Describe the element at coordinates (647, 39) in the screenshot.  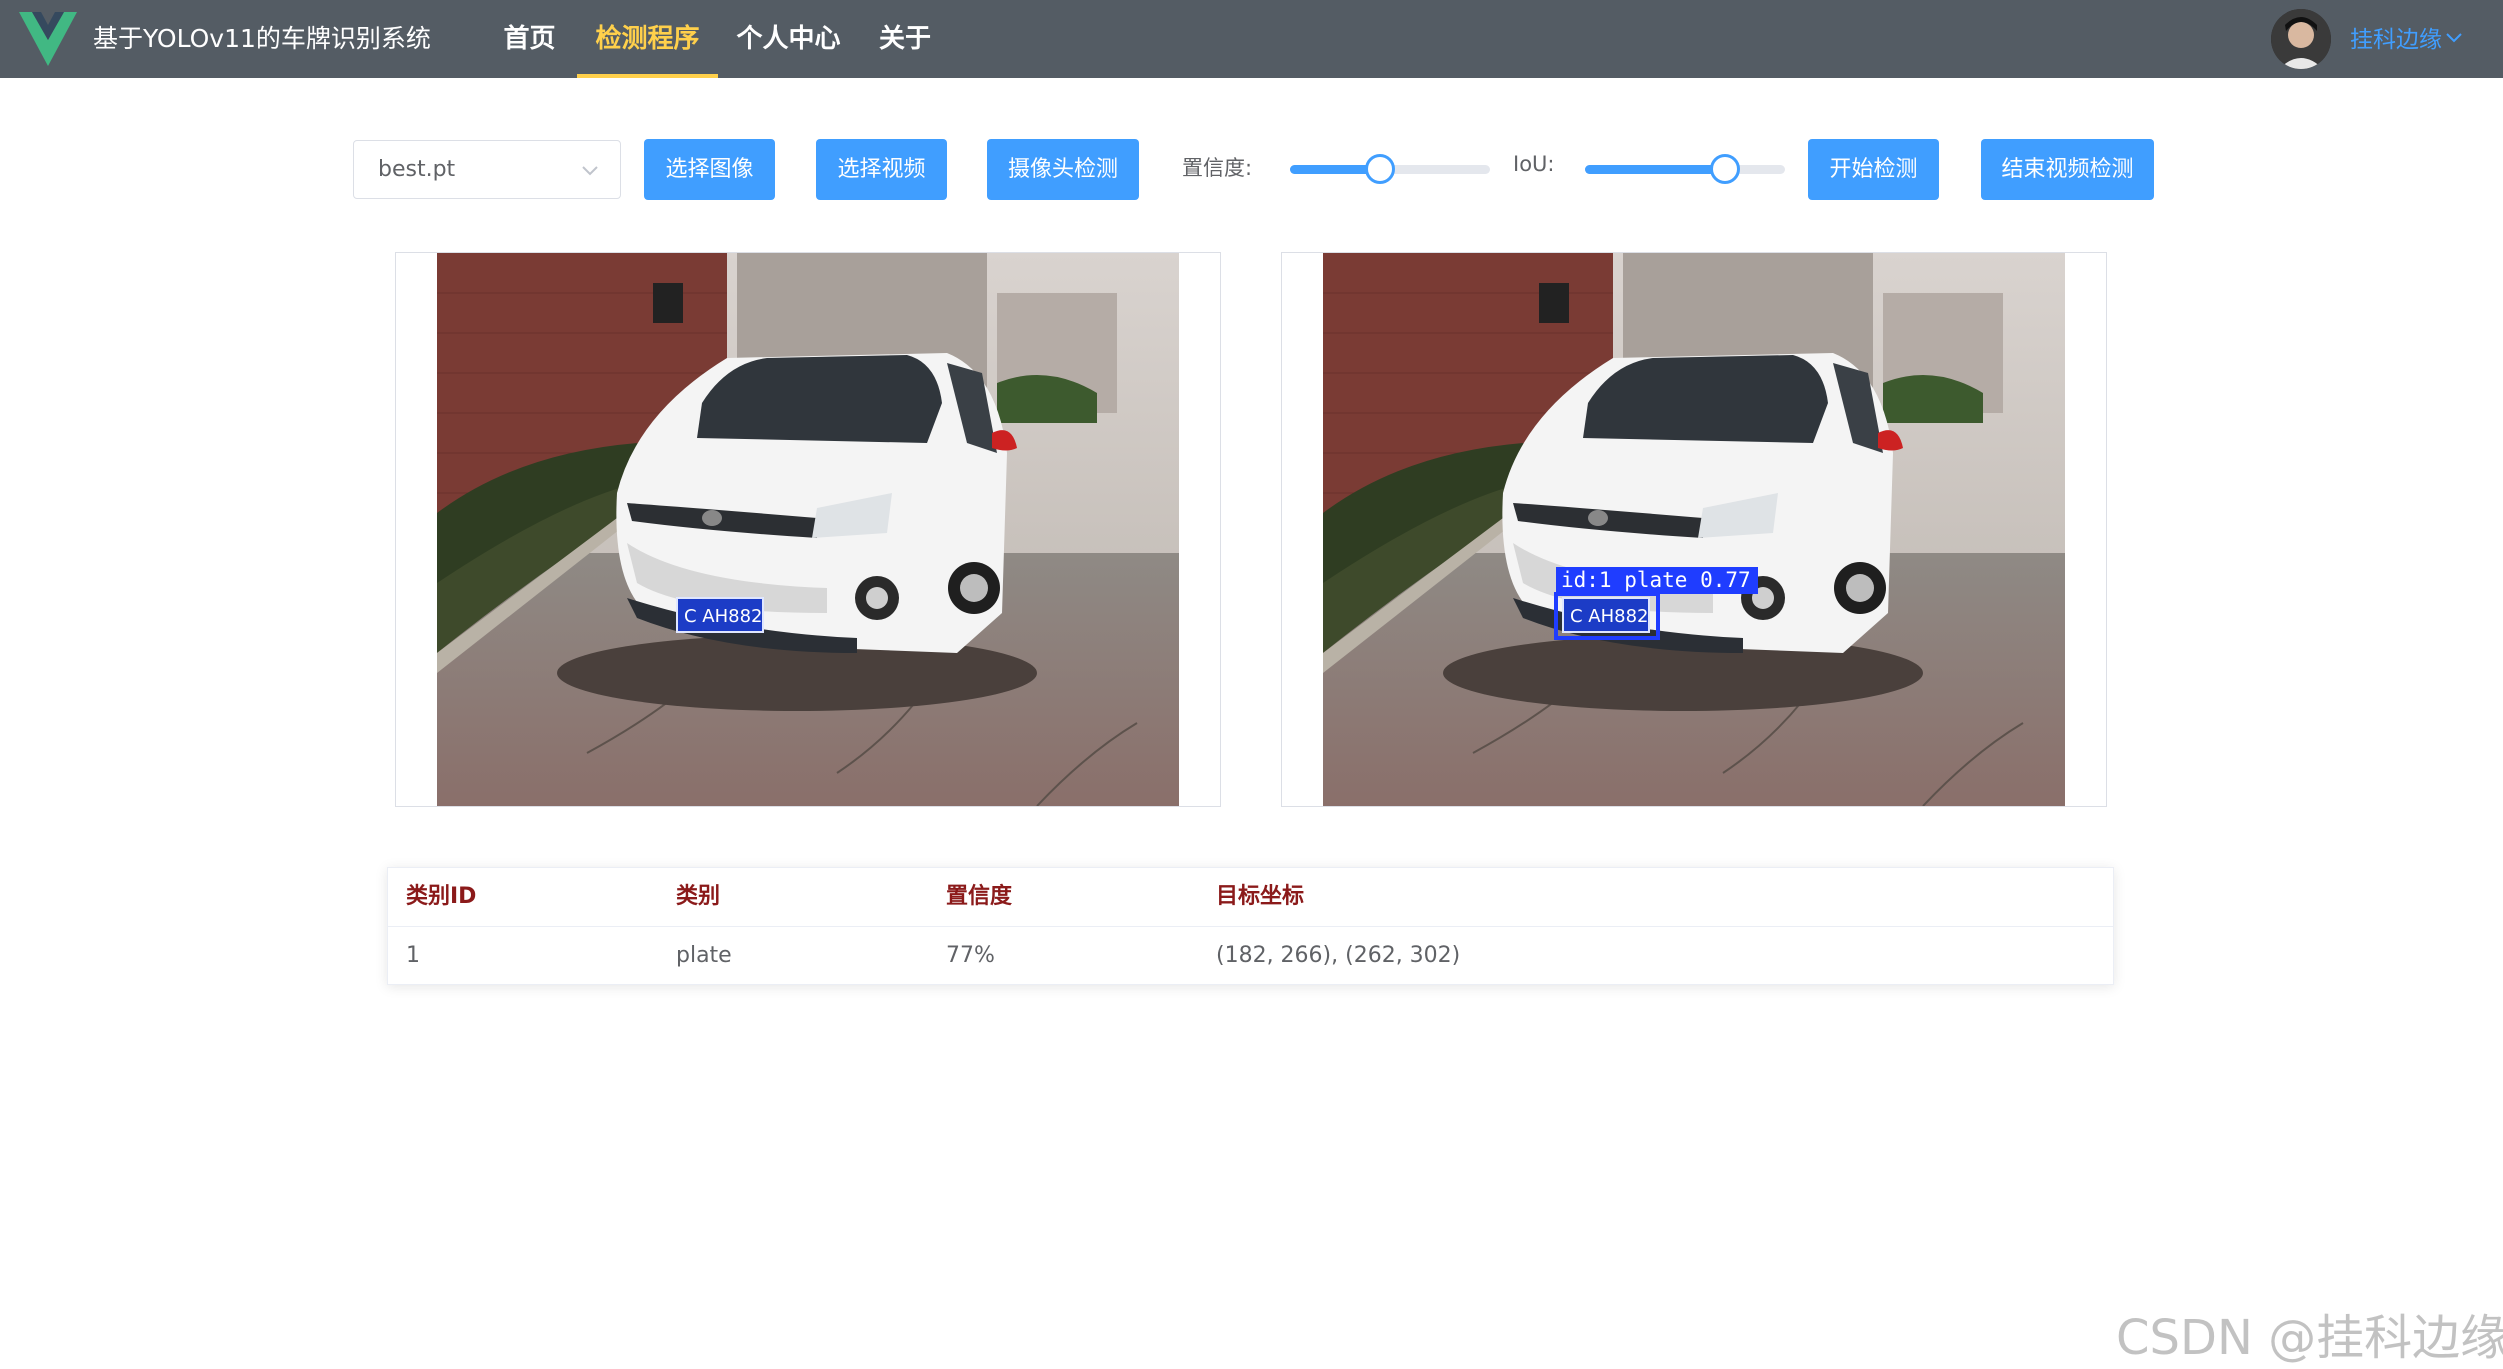
I see `nav-detection: 检测程序` at that location.